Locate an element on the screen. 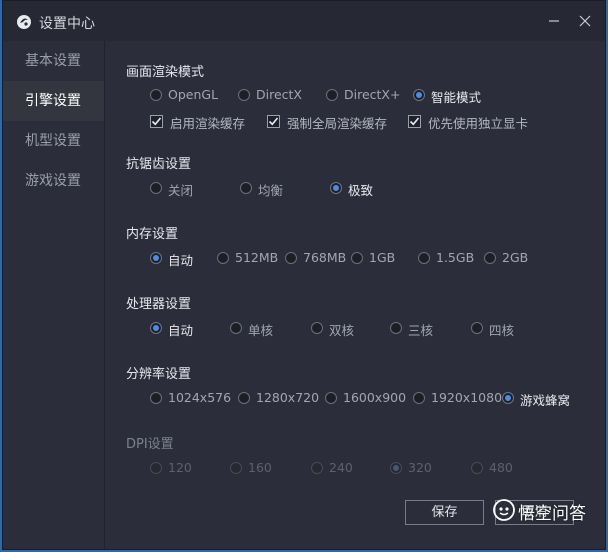  dpi-title: DPI设置 is located at coordinates (150, 444).